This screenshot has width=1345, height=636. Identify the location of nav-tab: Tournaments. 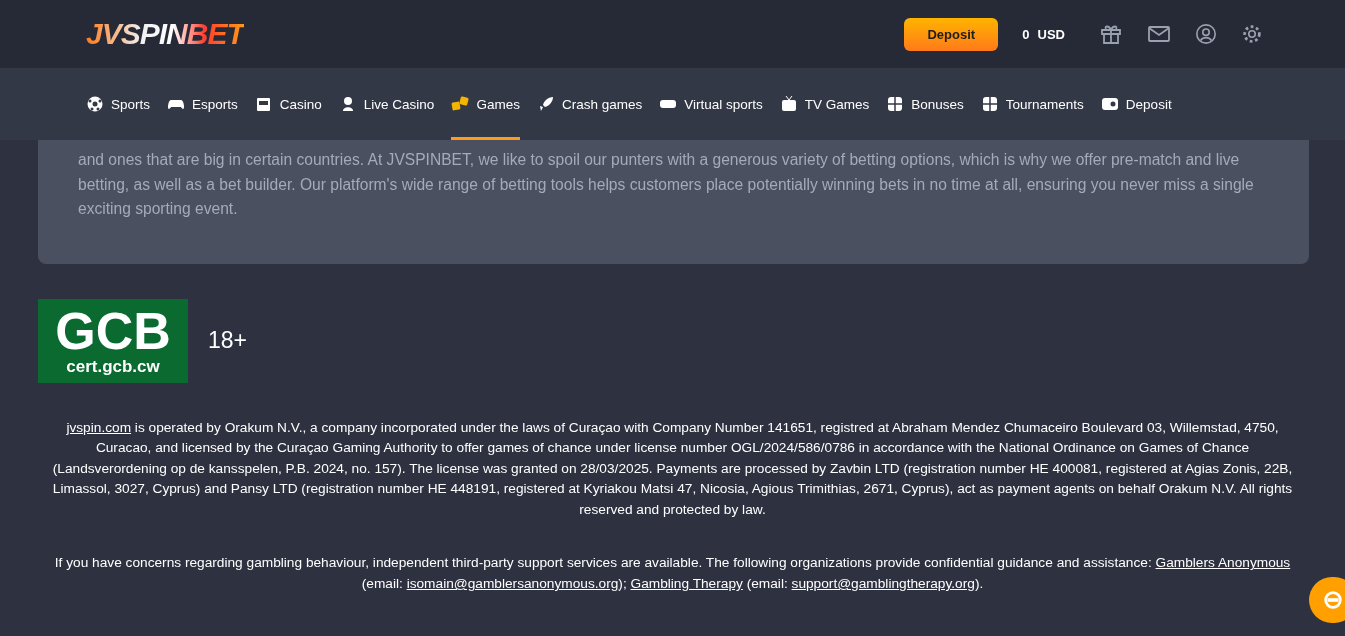
(1032, 104).